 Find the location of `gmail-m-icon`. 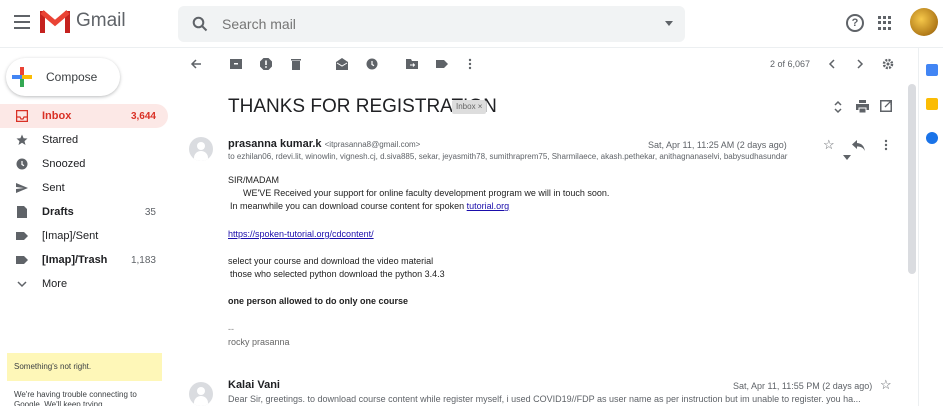

gmail-m-icon is located at coordinates (55, 21).